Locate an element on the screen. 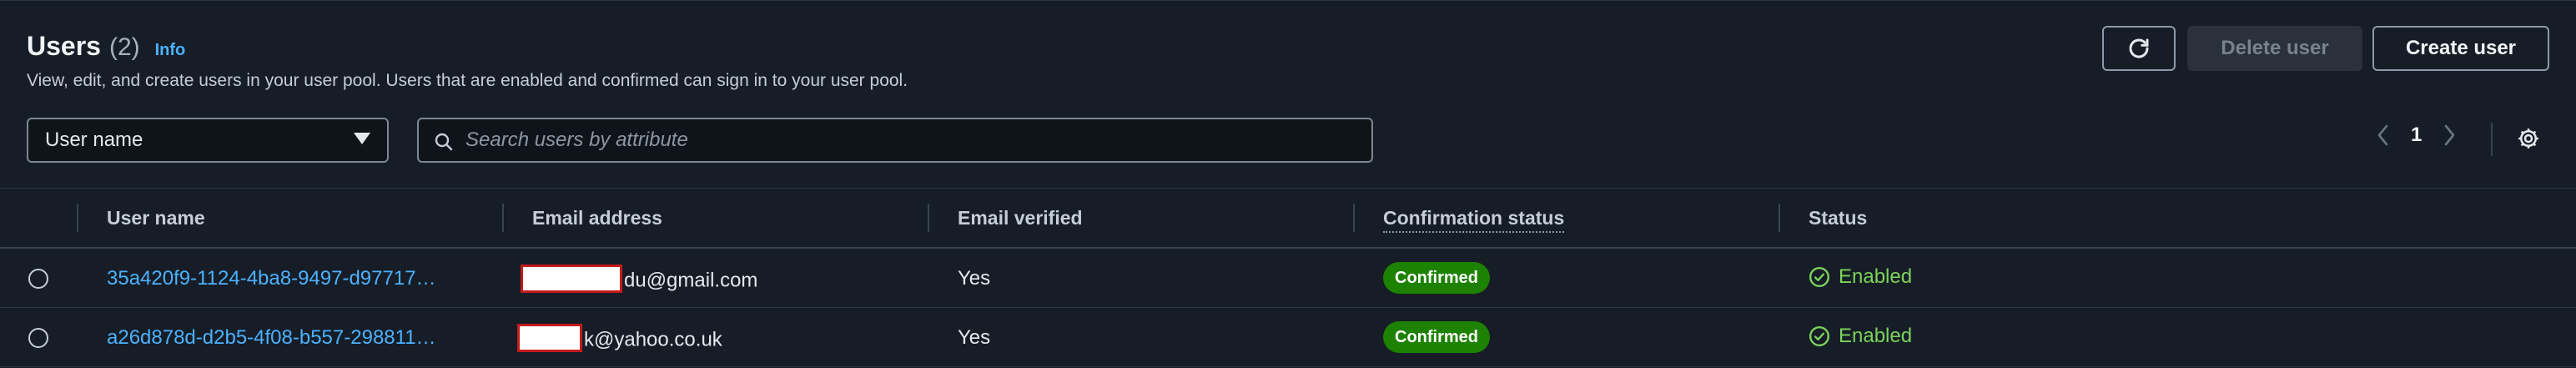  email-address: du@gmail.com is located at coordinates (639, 280).